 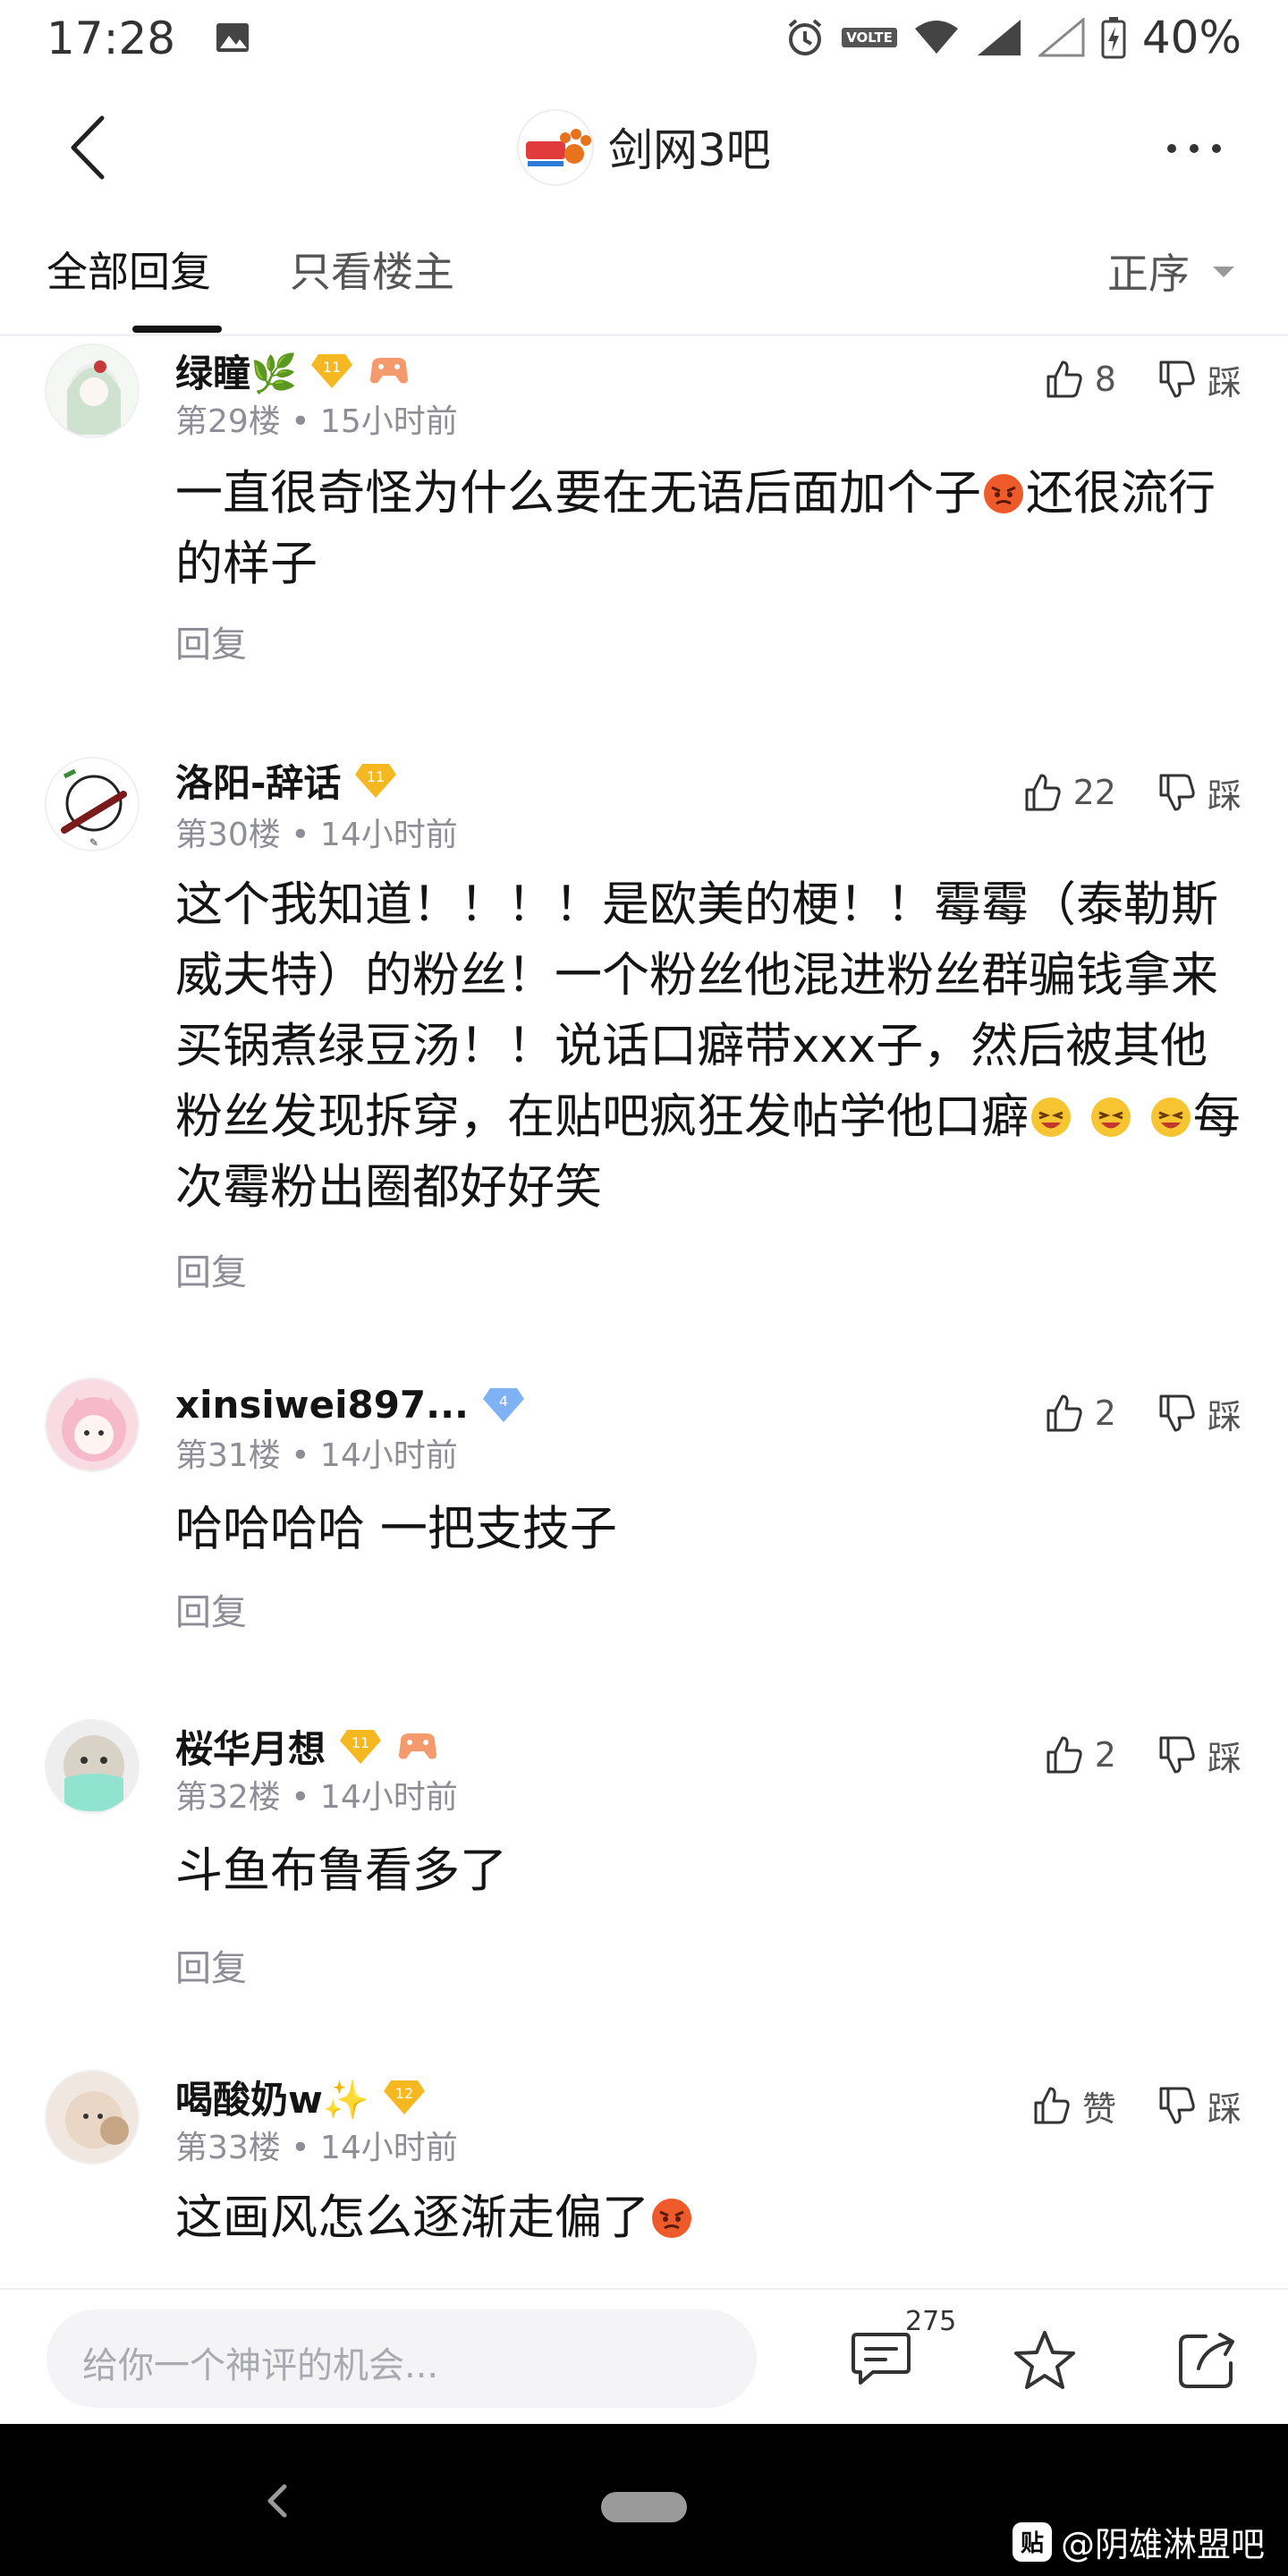 What do you see at coordinates (404, 2093) in the screenshot?
I see `svg-text: 12` at bounding box center [404, 2093].